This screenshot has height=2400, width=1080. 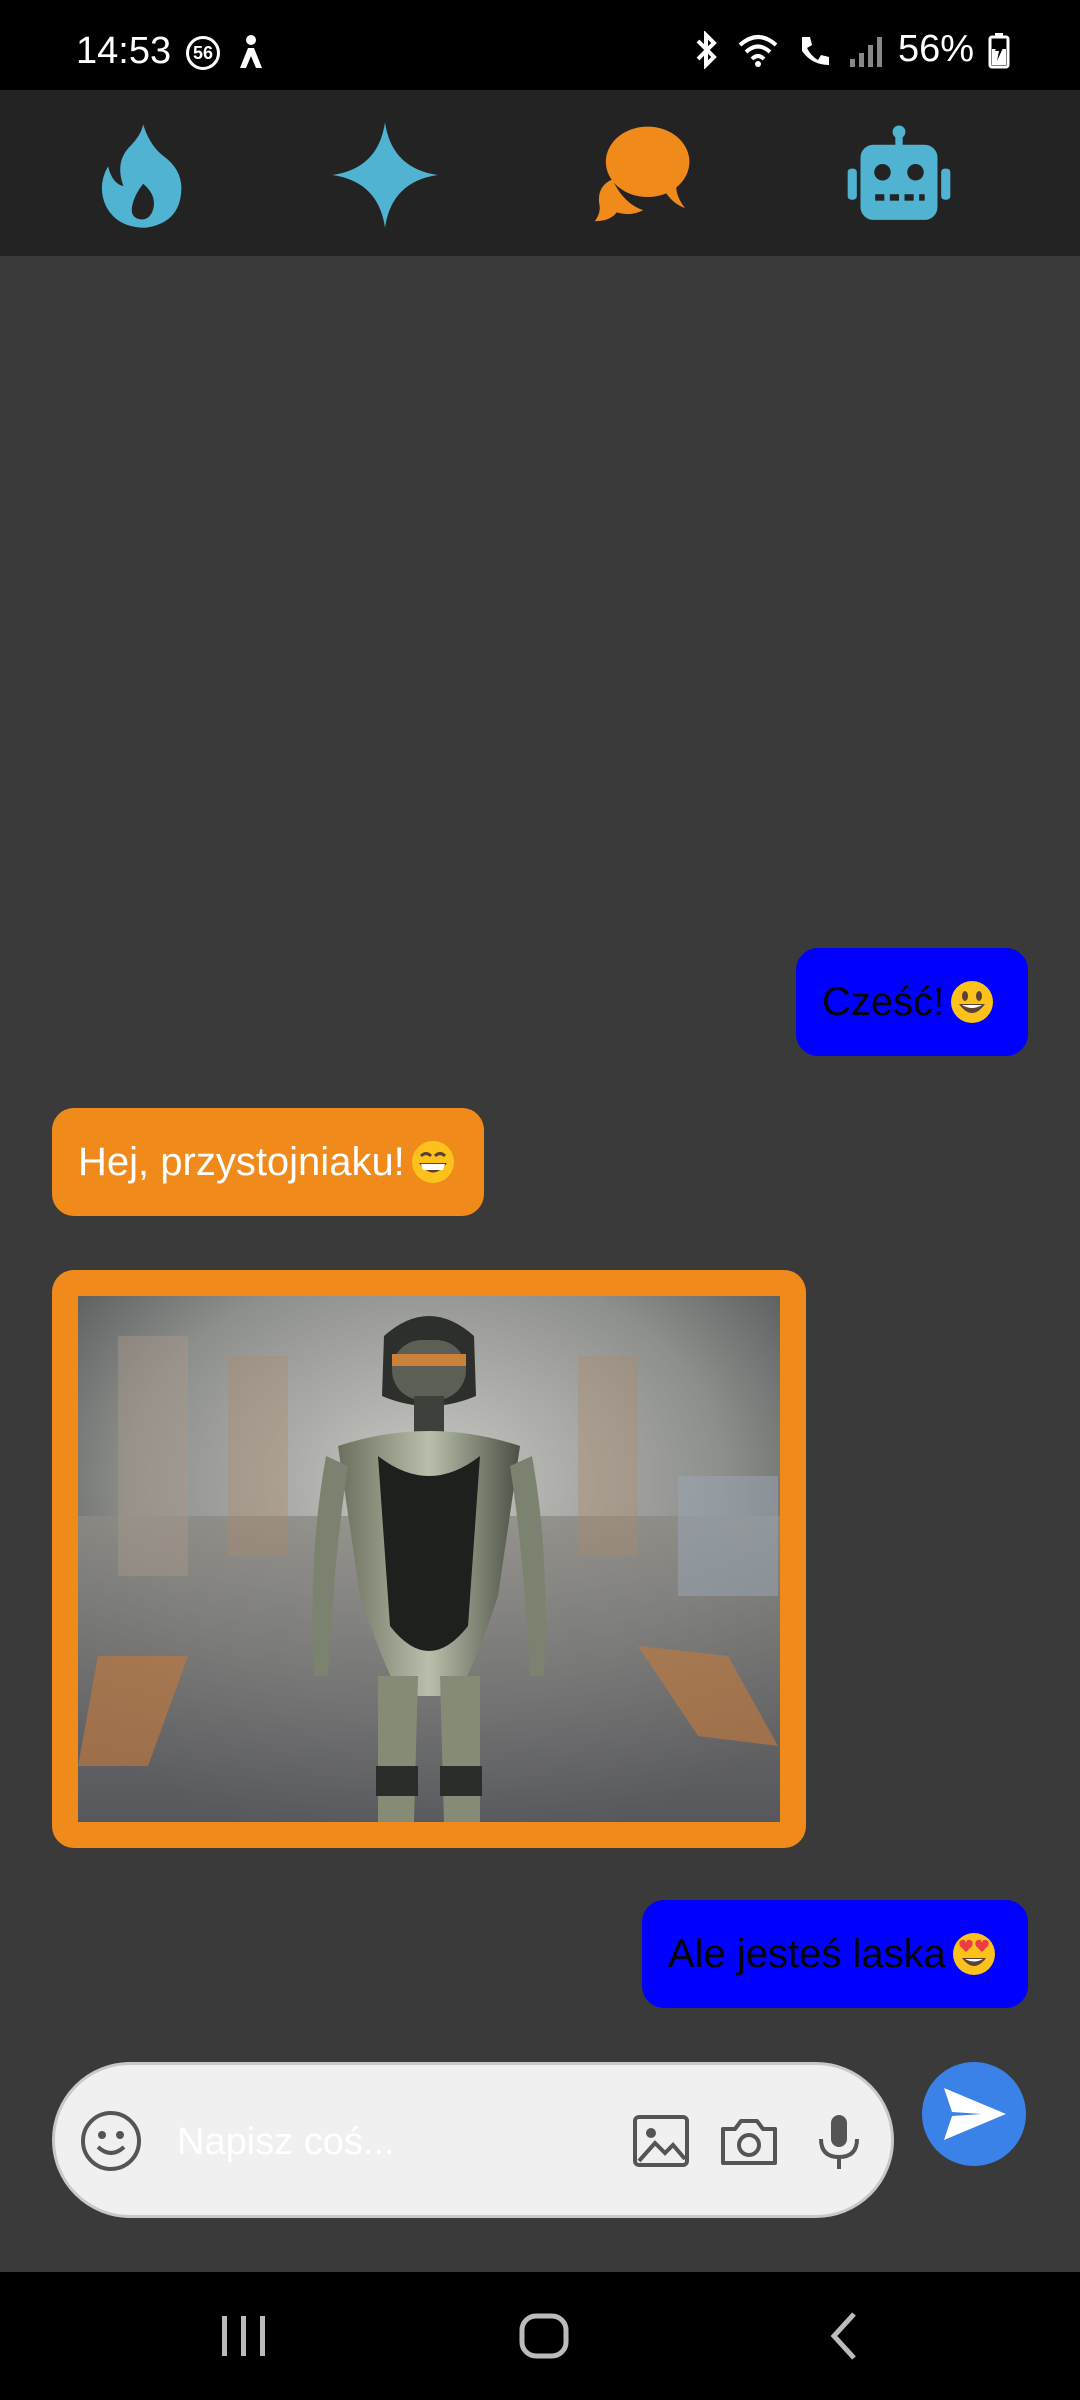 I want to click on camera-icon, so click(x=749, y=2141).